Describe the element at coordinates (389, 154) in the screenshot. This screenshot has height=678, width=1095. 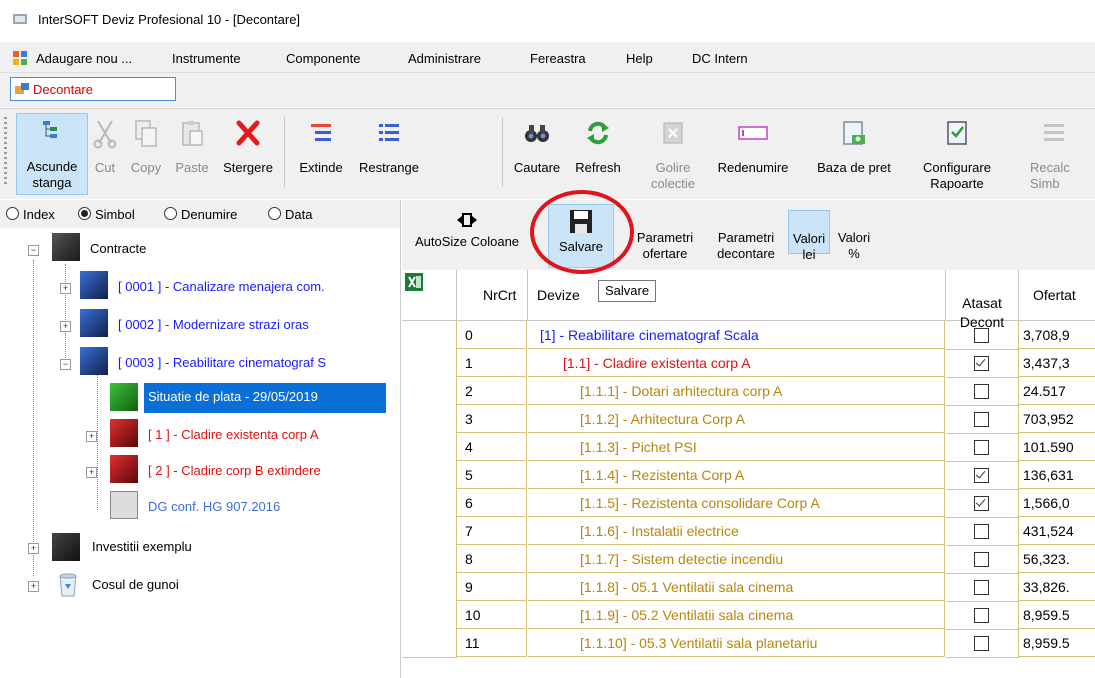
I see `restrange-button: Restrange` at that location.